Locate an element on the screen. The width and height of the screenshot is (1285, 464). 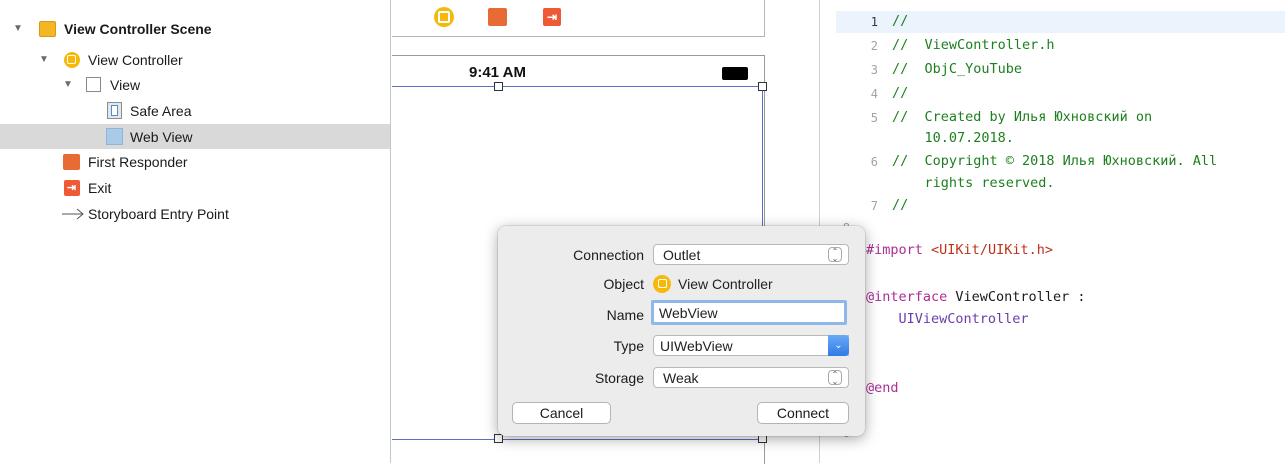
name-field: WebView is located at coordinates (749, 312).